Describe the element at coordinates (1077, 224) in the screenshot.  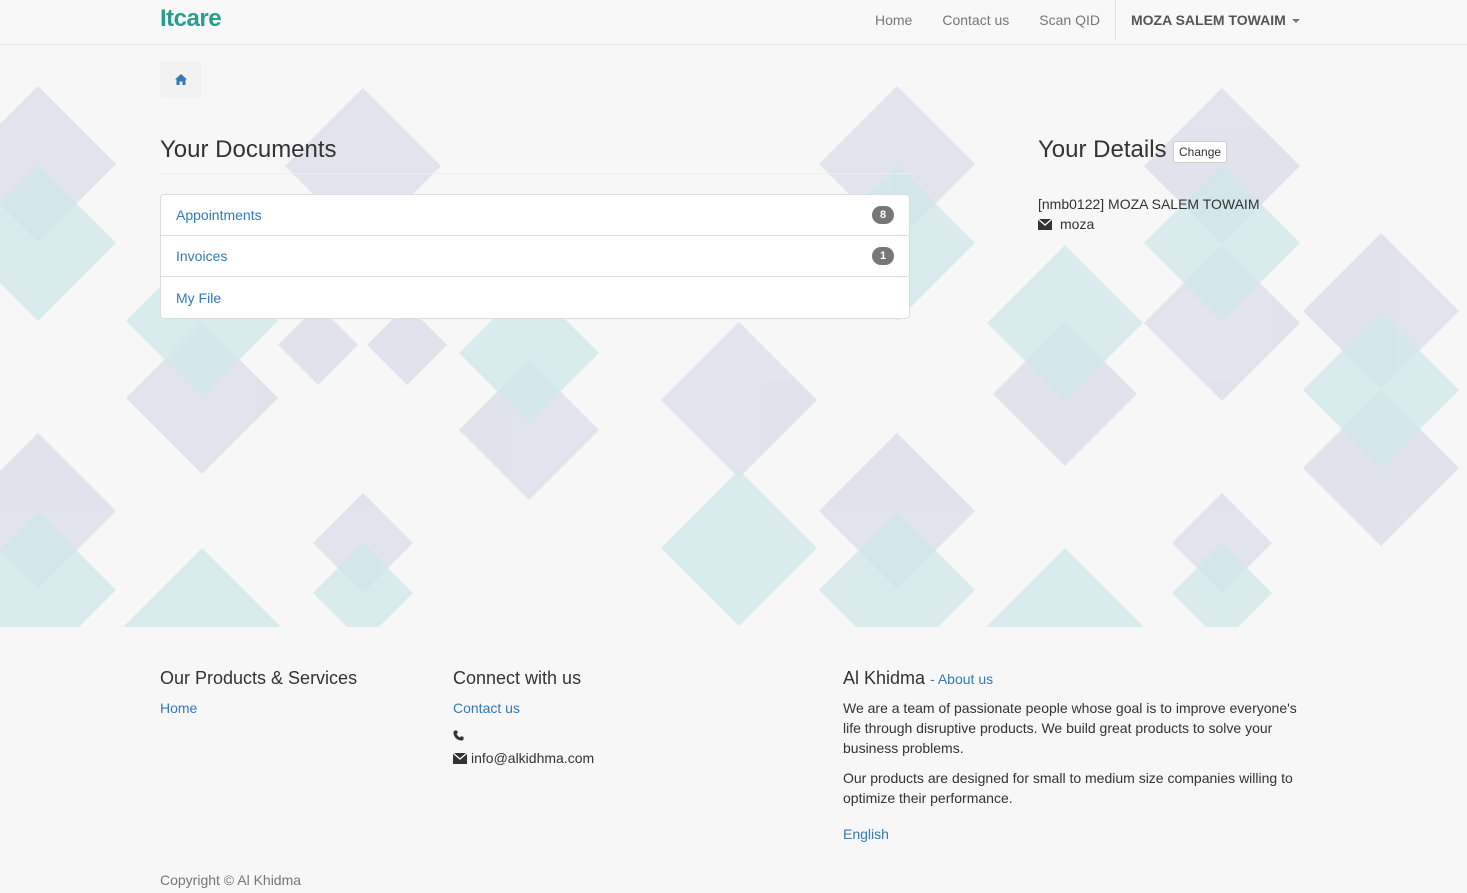
I see `user-email: moza` at that location.